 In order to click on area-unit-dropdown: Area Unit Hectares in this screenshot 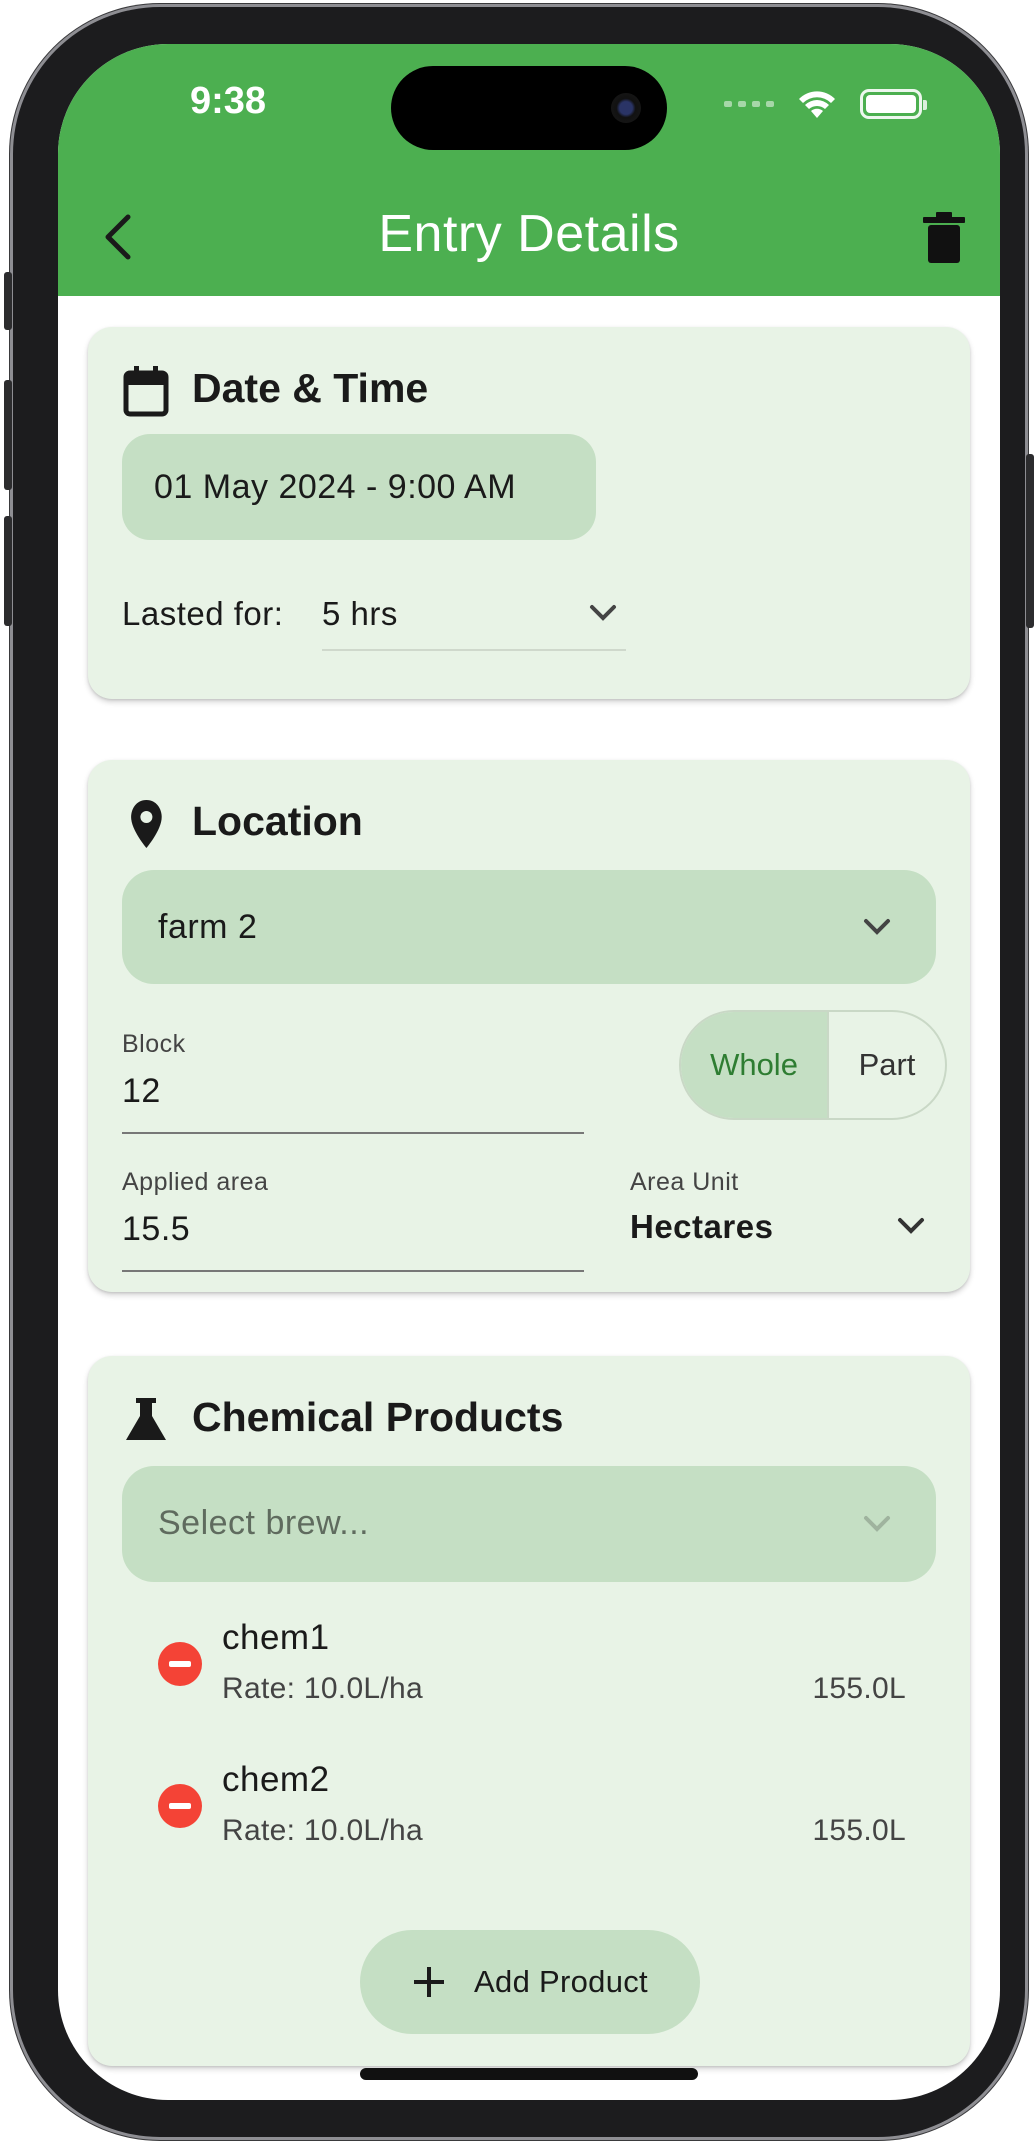, I will do `click(783, 1208)`.